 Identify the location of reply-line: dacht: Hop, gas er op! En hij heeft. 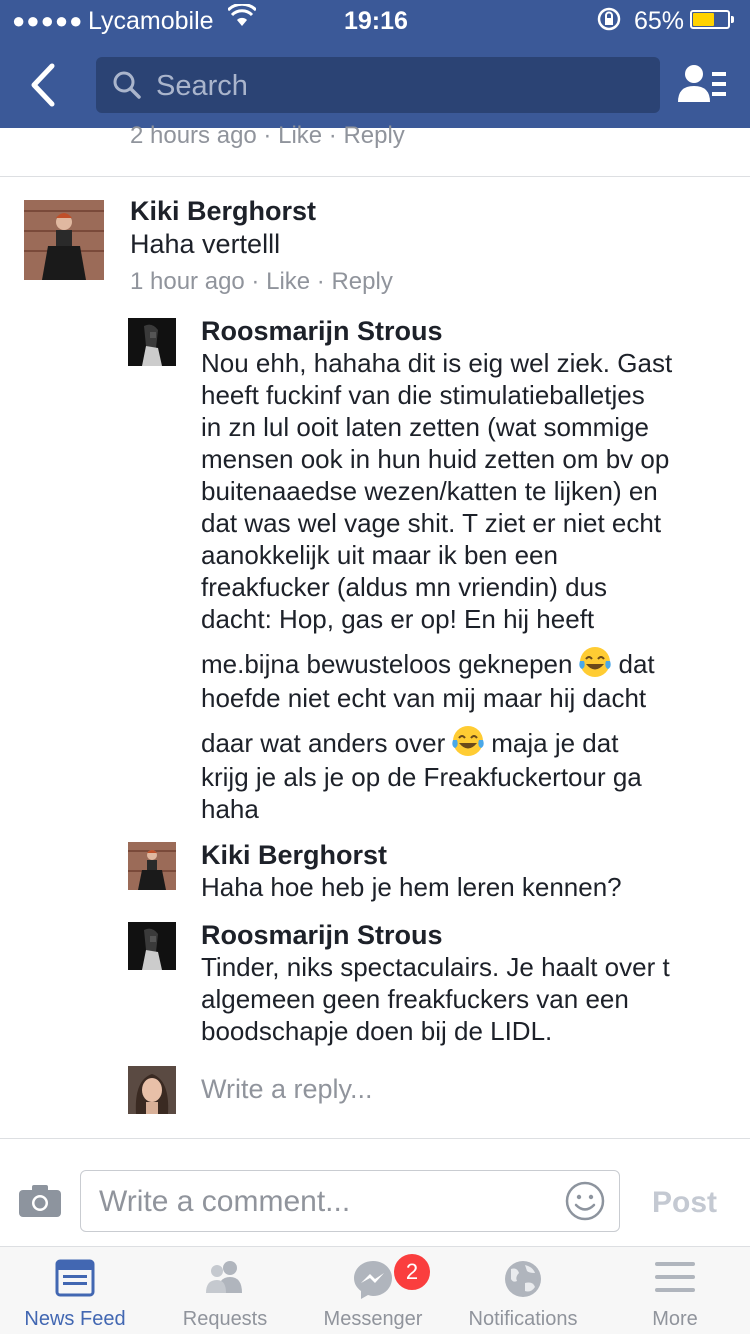
(398, 619).